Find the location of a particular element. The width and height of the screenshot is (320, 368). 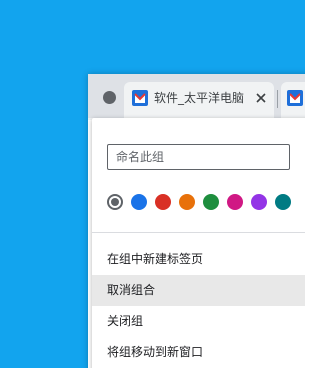

color-swatch-red is located at coordinates (163, 202).